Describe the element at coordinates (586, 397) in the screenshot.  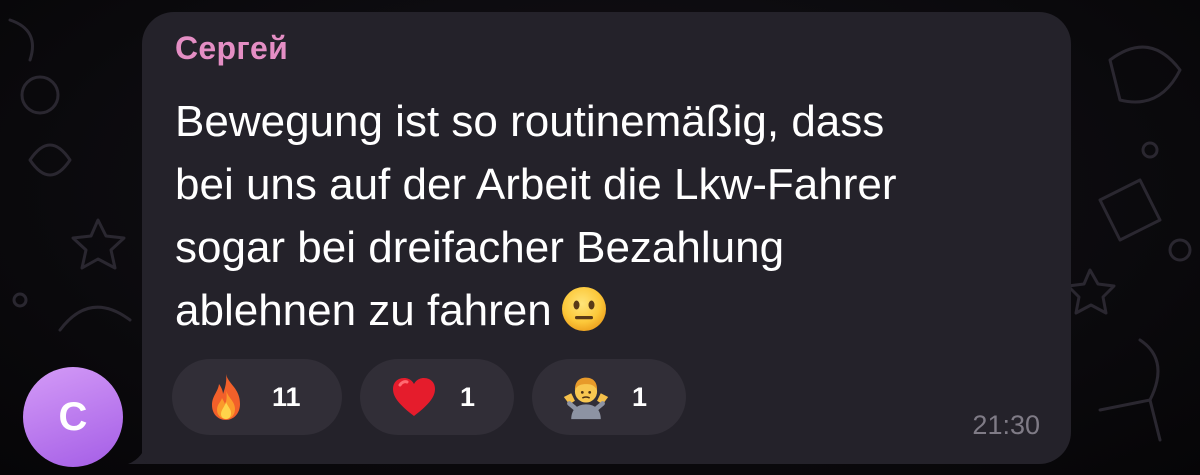
I see `person-shrugging-emoji-icon` at that location.